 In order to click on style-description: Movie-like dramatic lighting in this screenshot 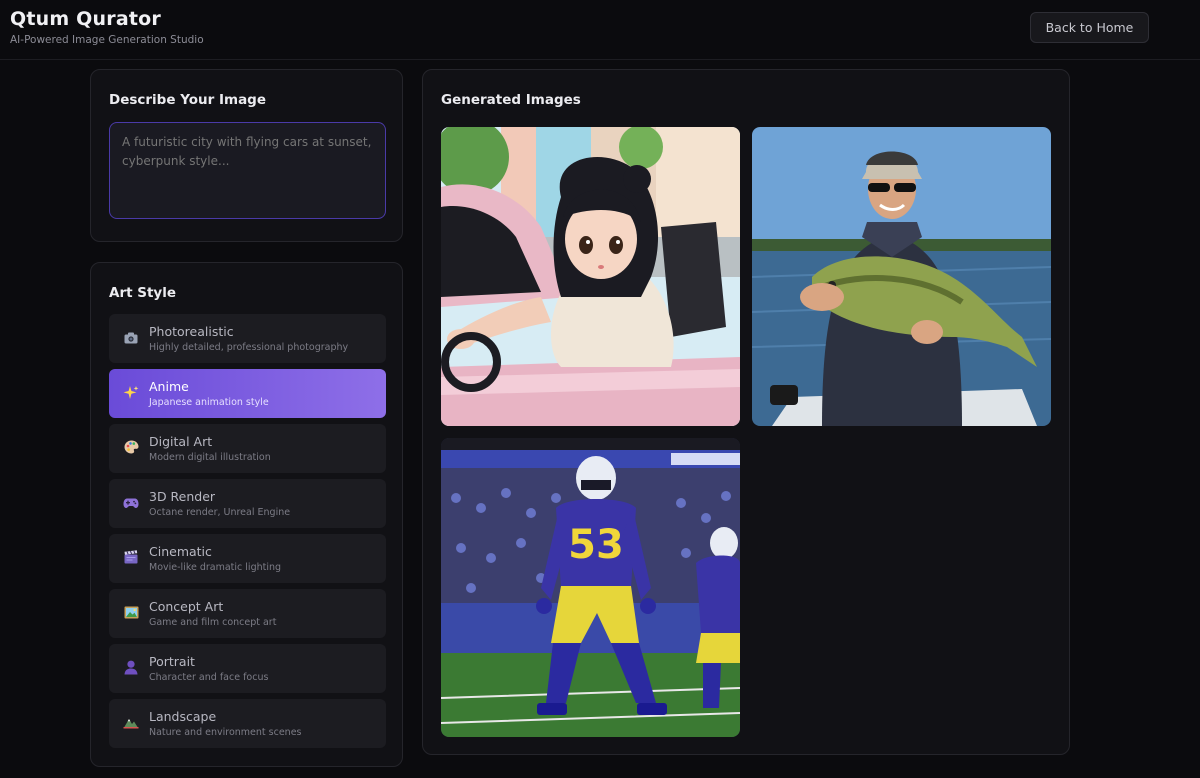, I will do `click(215, 567)`.